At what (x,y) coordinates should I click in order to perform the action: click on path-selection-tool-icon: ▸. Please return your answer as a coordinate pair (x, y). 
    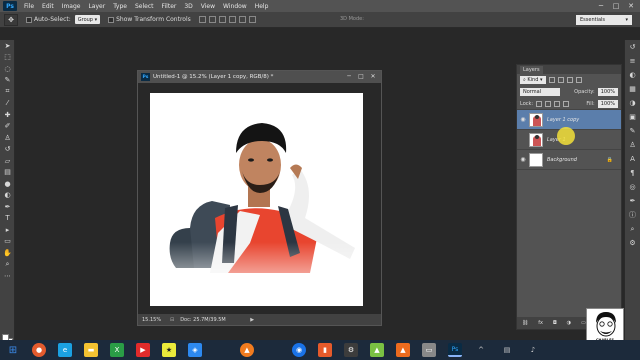
    Looking at the image, I should click on (7, 230).